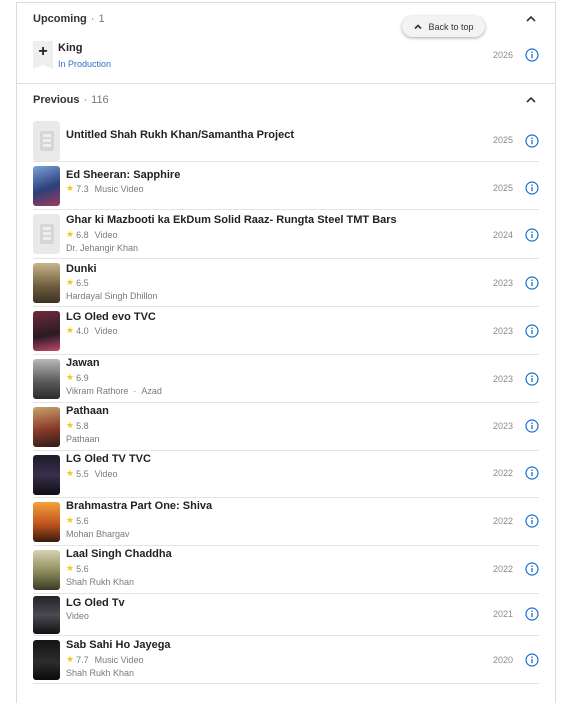  What do you see at coordinates (95, 603) in the screenshot?
I see `item-title: LG Oled Tv` at bounding box center [95, 603].